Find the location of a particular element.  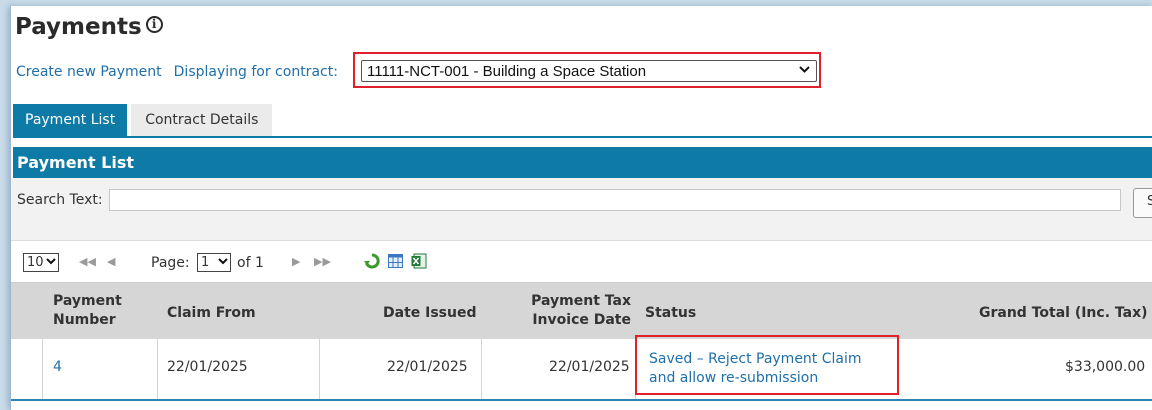

header-payment-number-line2: Number is located at coordinates (84, 320).